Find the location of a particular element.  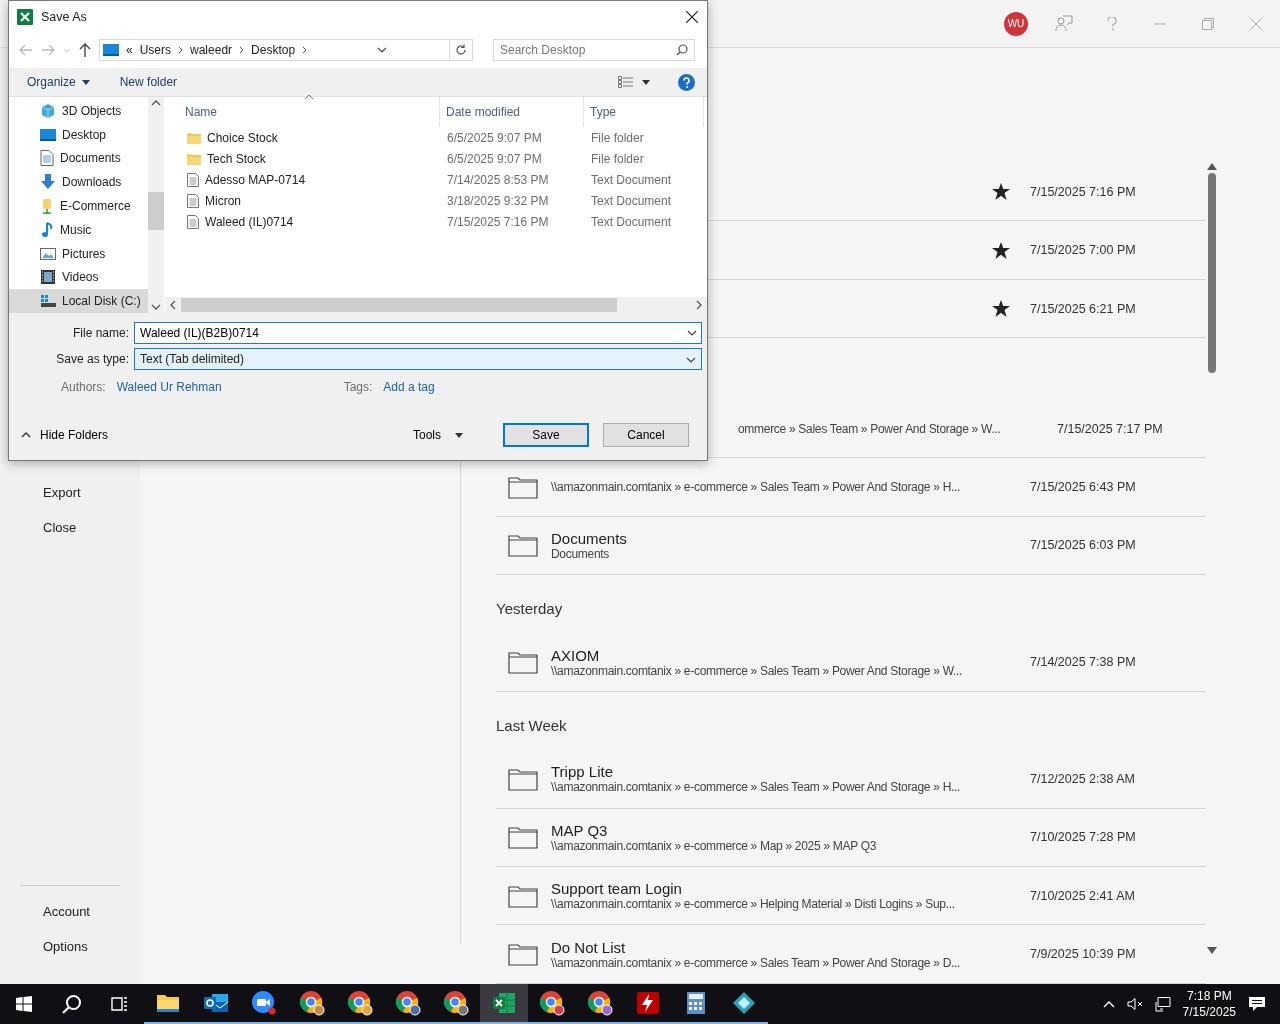

task-view-icon is located at coordinates (120, 1004).